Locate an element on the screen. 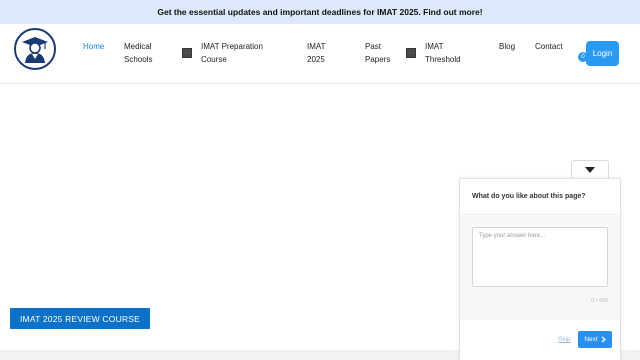 This screenshot has height=360, width=640. nav-past-papers: Past Papers is located at coordinates (377, 53).